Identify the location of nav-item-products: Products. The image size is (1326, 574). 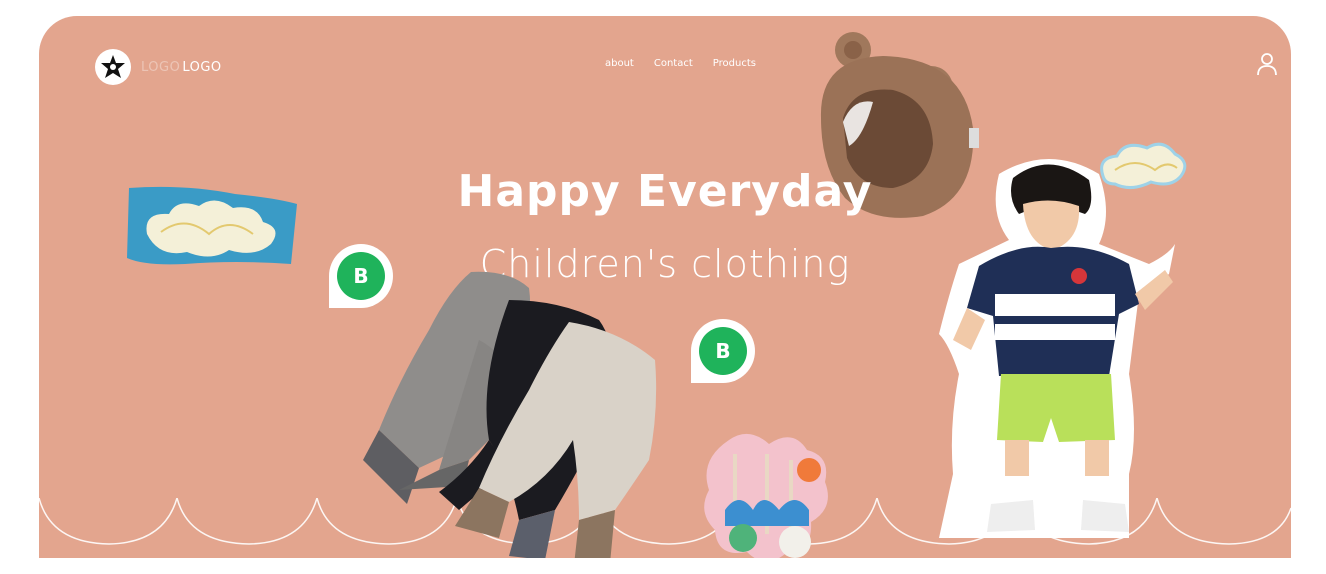
(734, 63).